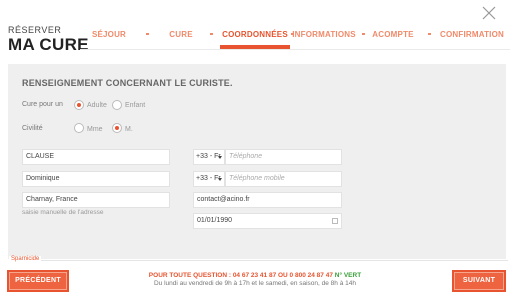  Describe the element at coordinates (257, 178) in the screenshot. I see `mobile-placeholder: Téléphone mobile` at that location.